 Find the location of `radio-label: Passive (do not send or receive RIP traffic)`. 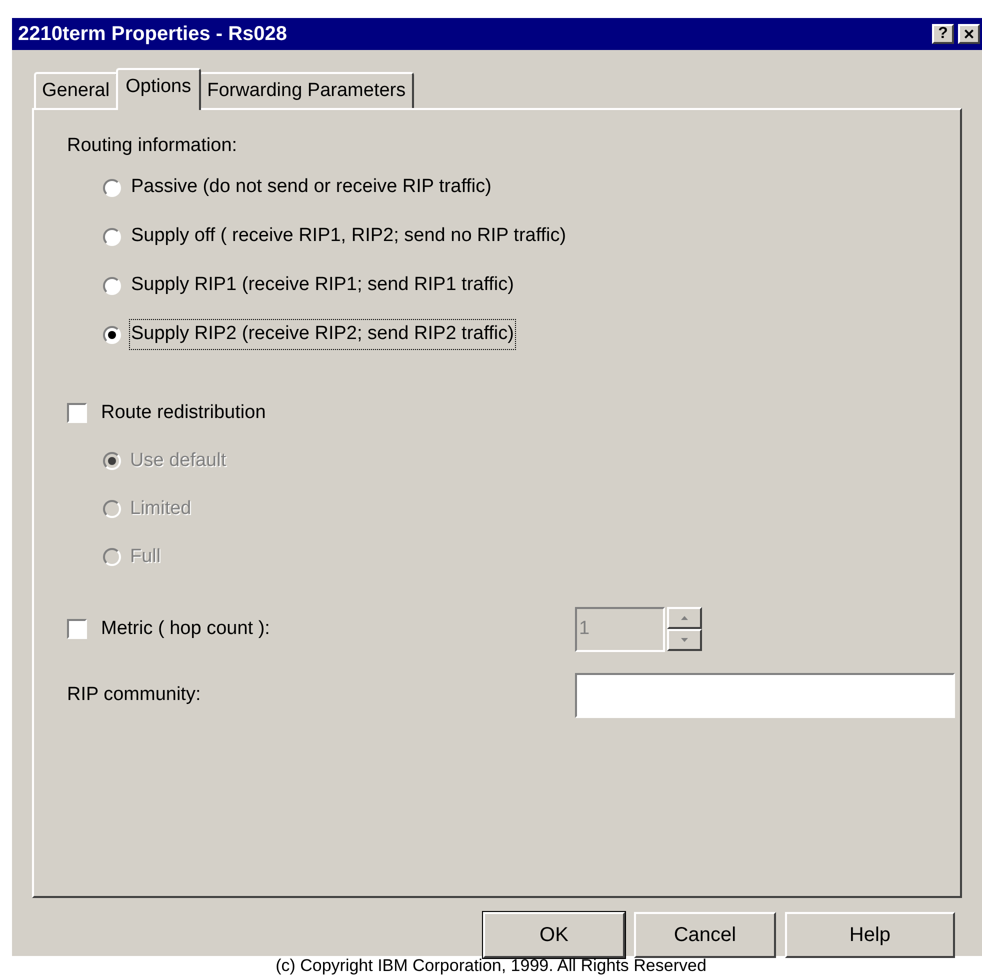

radio-label: Passive (do not send or receive RIP traffic) is located at coordinates (311, 187).